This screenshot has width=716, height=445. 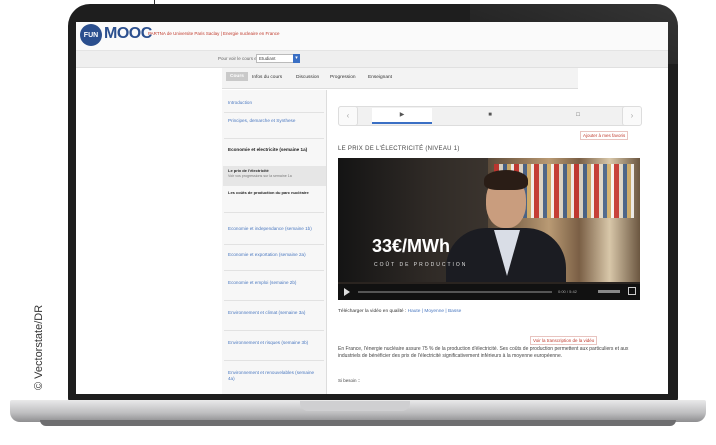 What do you see at coordinates (343, 77) in the screenshot?
I see `tab-progression: Progression` at bounding box center [343, 77].